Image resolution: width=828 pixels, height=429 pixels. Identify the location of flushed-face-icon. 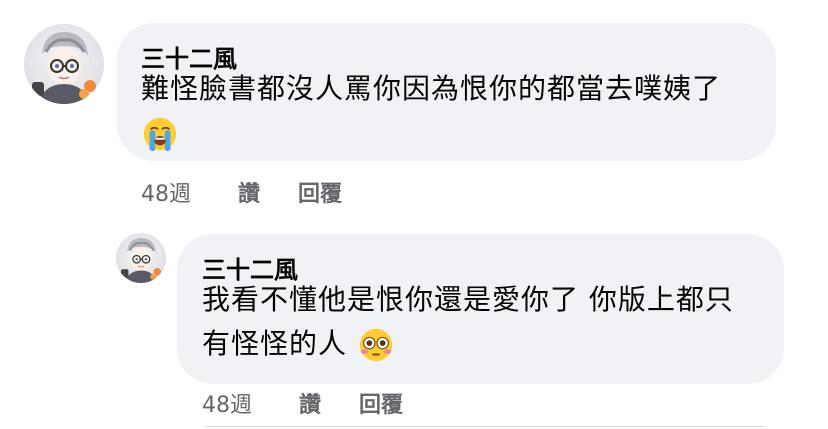
(376, 345).